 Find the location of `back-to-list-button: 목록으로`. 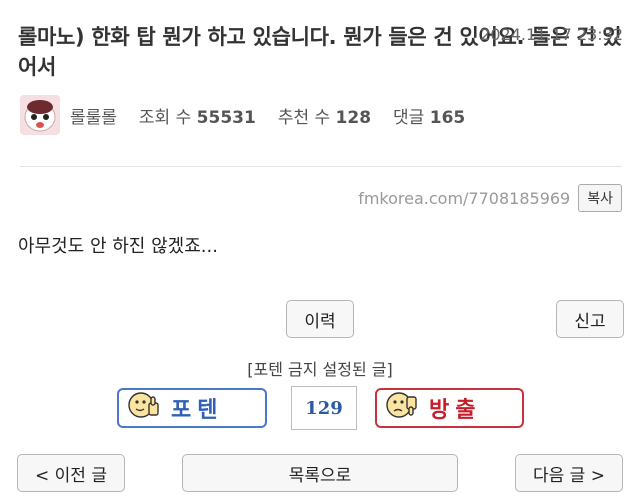

back-to-list-button: 목록으로 is located at coordinates (320, 473).